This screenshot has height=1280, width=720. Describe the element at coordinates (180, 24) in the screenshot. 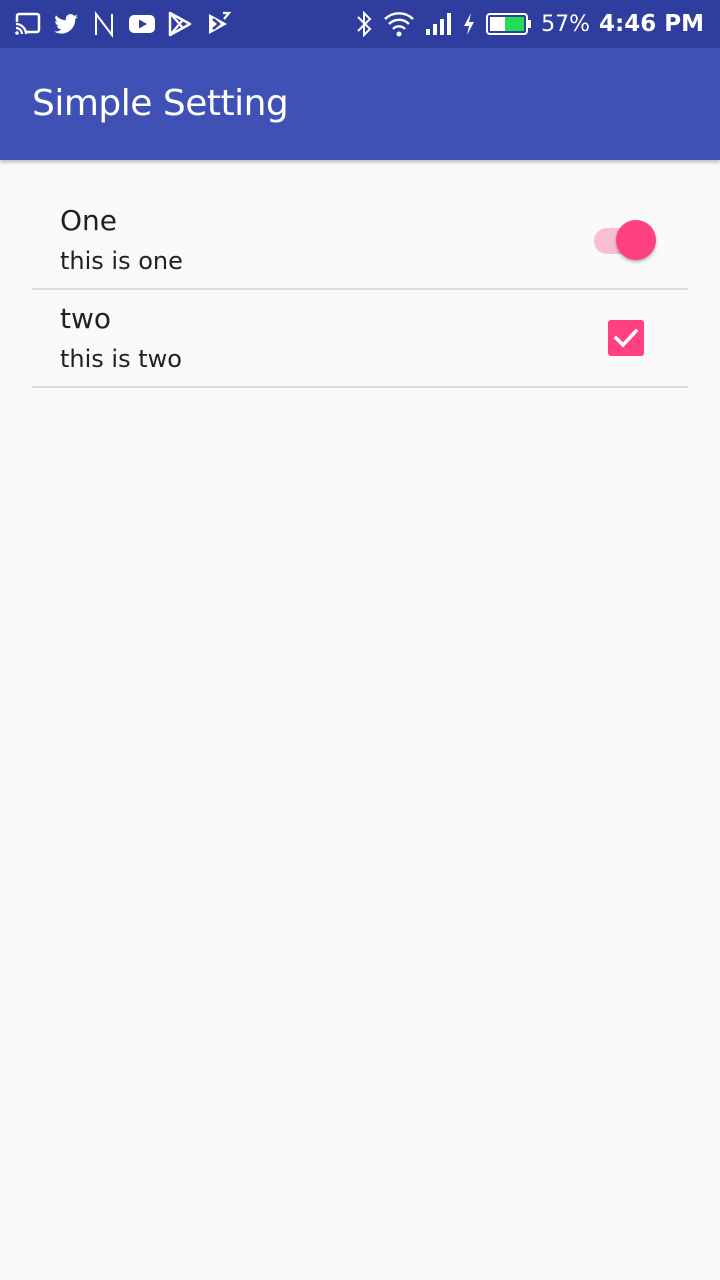

I see `play-store-icon` at that location.